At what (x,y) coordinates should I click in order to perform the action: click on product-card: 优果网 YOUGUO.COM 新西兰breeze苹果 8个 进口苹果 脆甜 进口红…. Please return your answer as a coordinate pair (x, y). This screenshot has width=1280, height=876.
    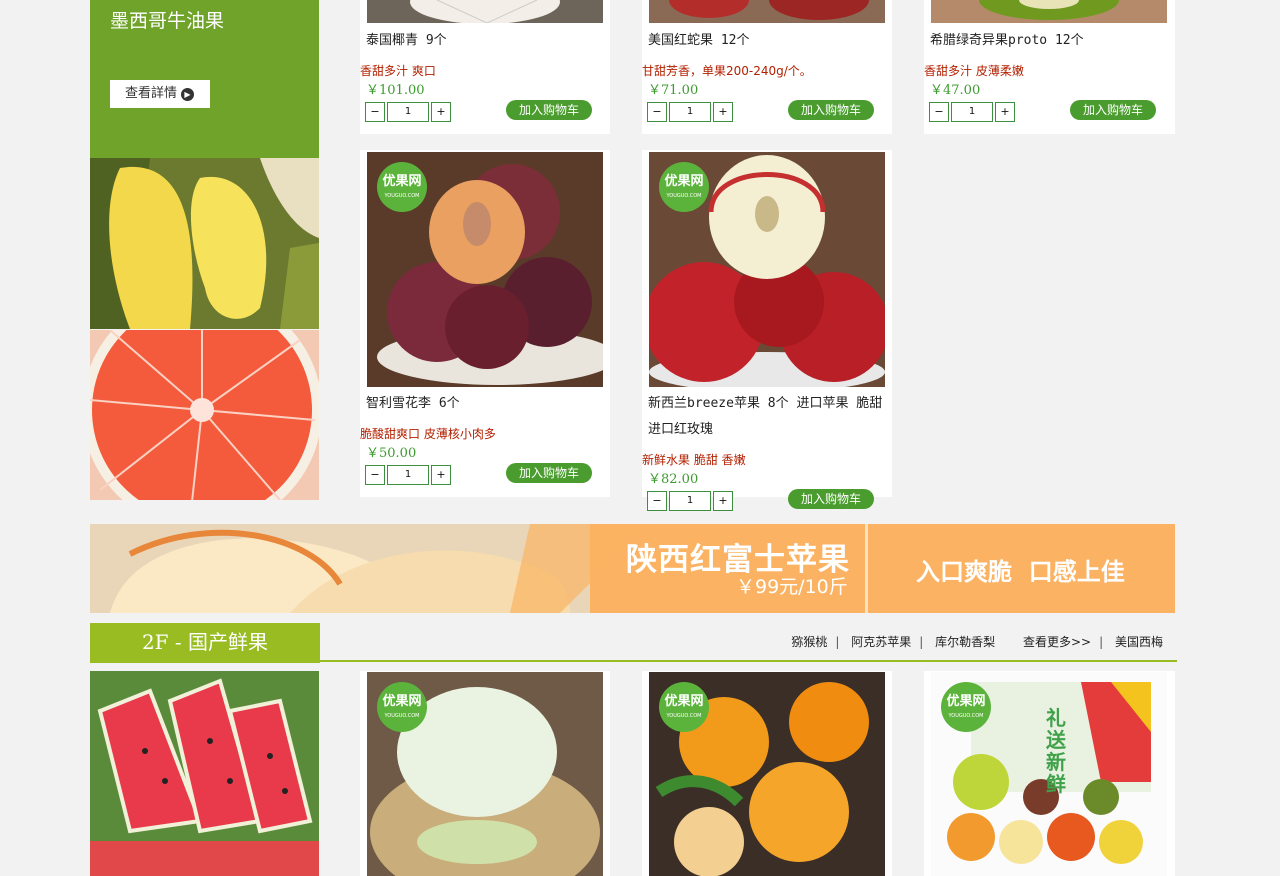
    Looking at the image, I should click on (767, 330).